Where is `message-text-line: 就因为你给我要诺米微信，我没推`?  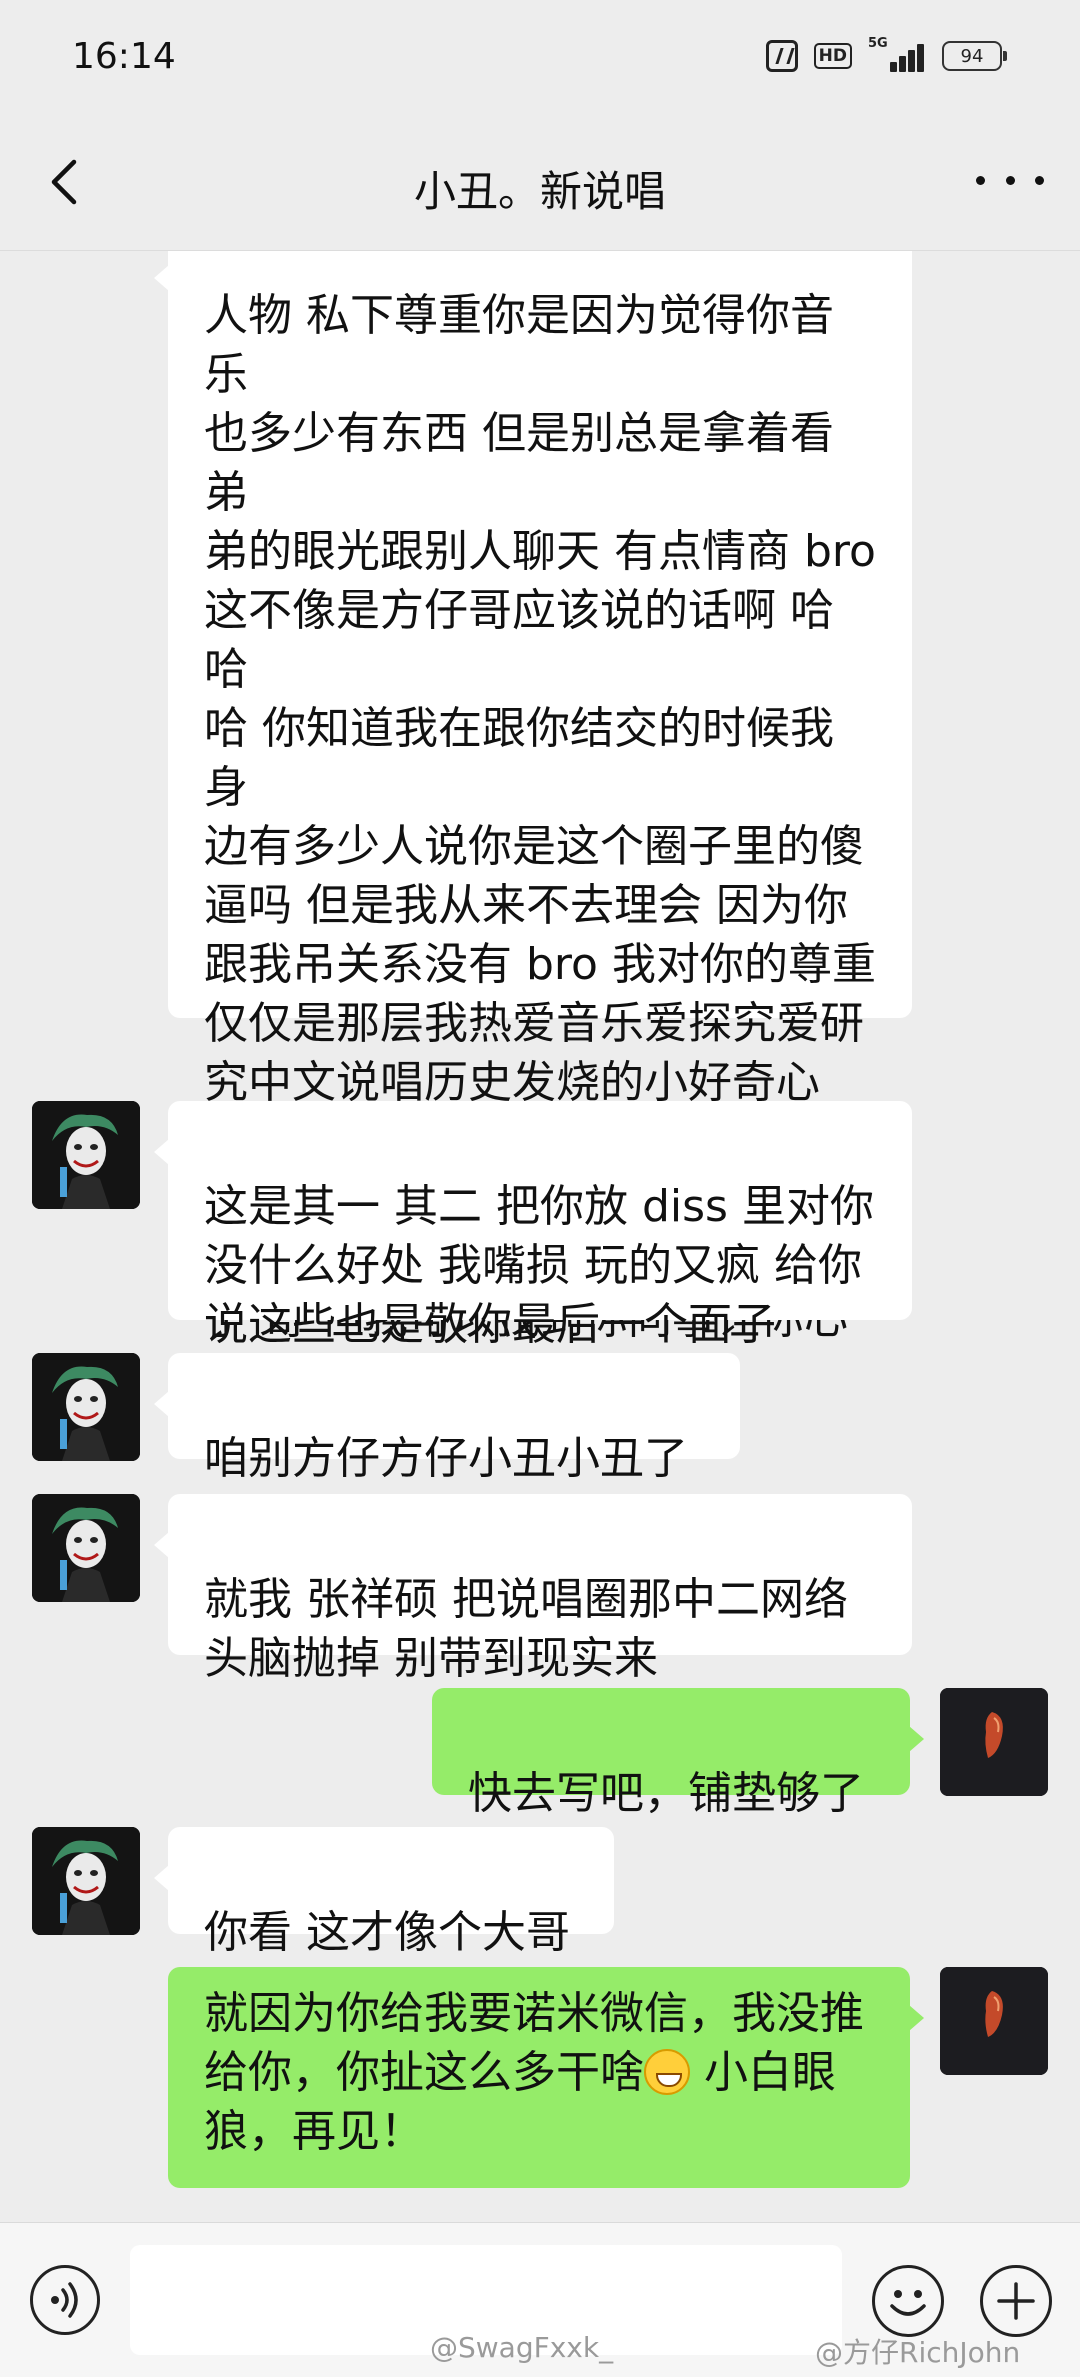 message-text-line: 就因为你给我要诺米微信，我没推 is located at coordinates (534, 2013).